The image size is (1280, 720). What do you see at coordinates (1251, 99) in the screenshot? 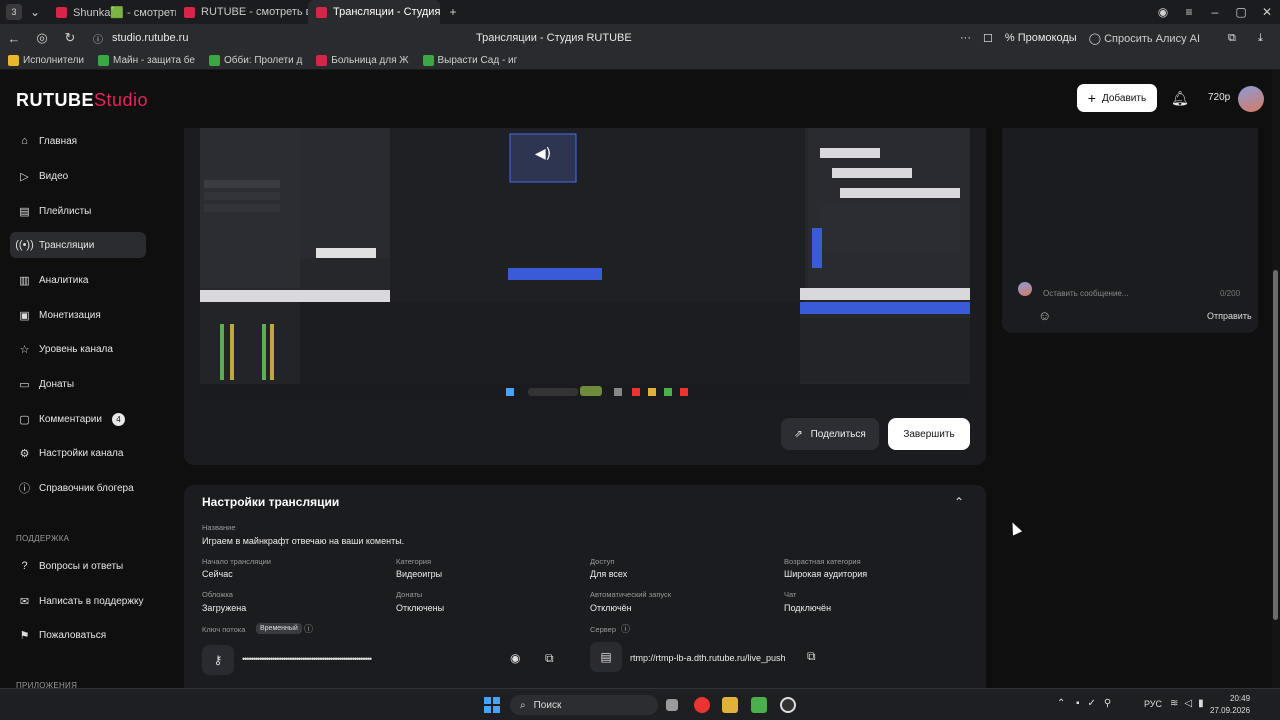
I see `user-avatar` at bounding box center [1251, 99].